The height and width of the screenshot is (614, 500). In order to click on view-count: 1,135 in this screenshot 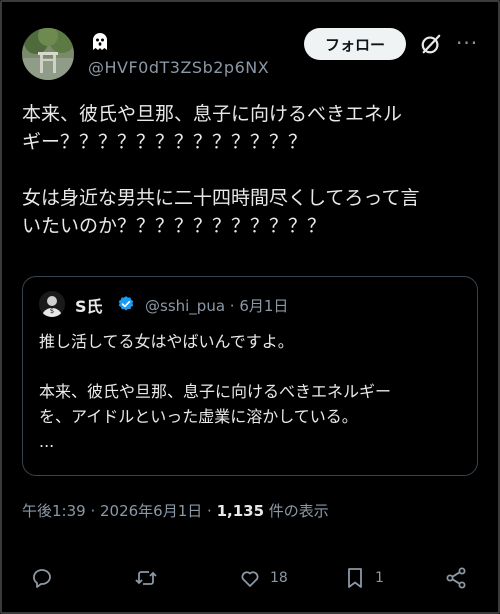, I will do `click(240, 511)`.